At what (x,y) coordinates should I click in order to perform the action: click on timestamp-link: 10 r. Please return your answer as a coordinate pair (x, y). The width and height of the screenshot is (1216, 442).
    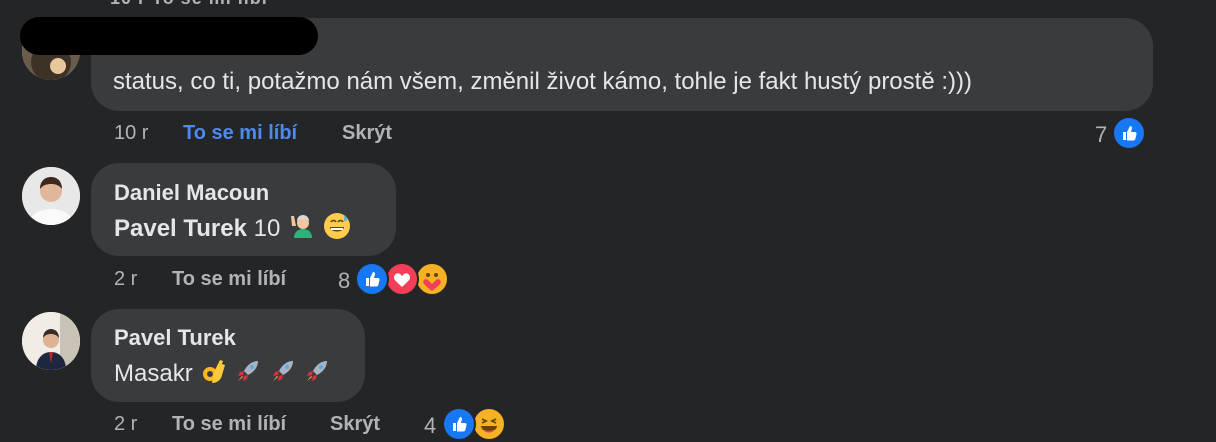
    Looking at the image, I should click on (131, 133).